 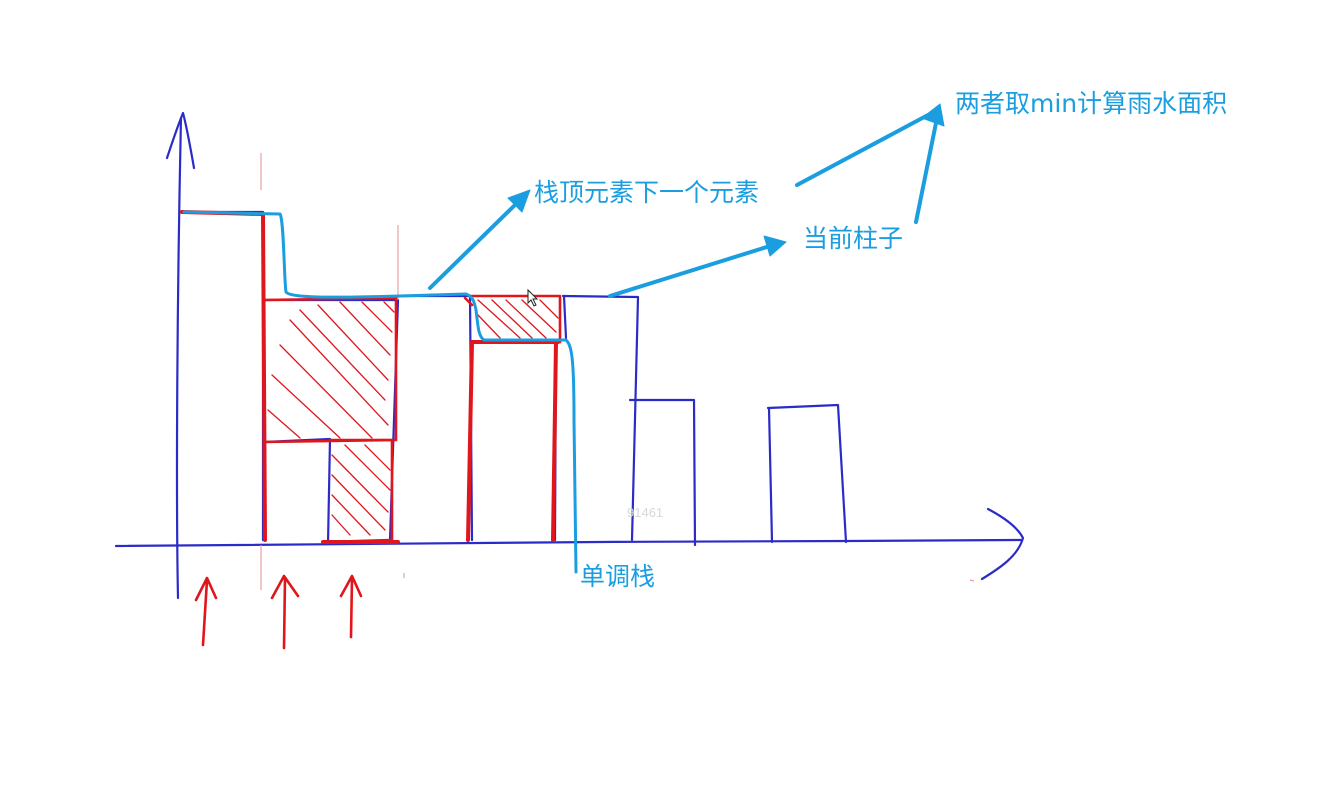 What do you see at coordinates (617, 576) in the screenshot?
I see `label-monotonic-stack: 单调栈` at bounding box center [617, 576].